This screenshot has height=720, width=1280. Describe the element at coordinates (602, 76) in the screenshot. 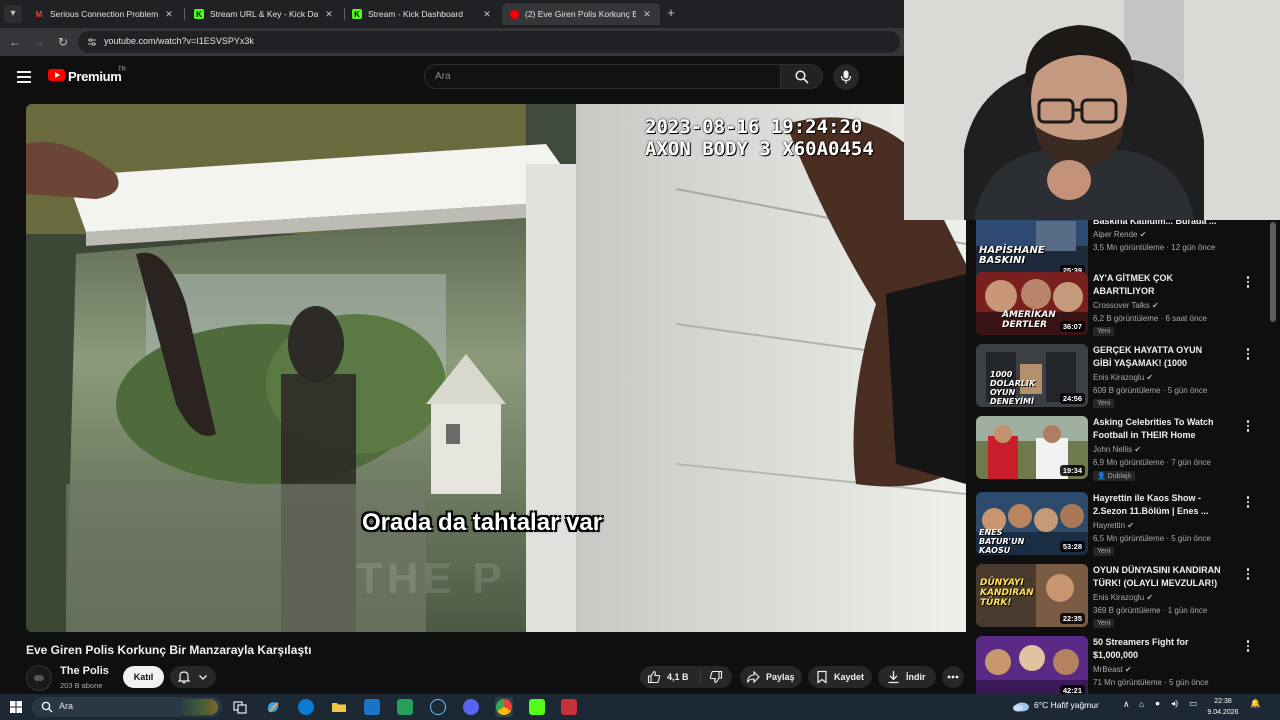

I see `search-input: Ara` at that location.